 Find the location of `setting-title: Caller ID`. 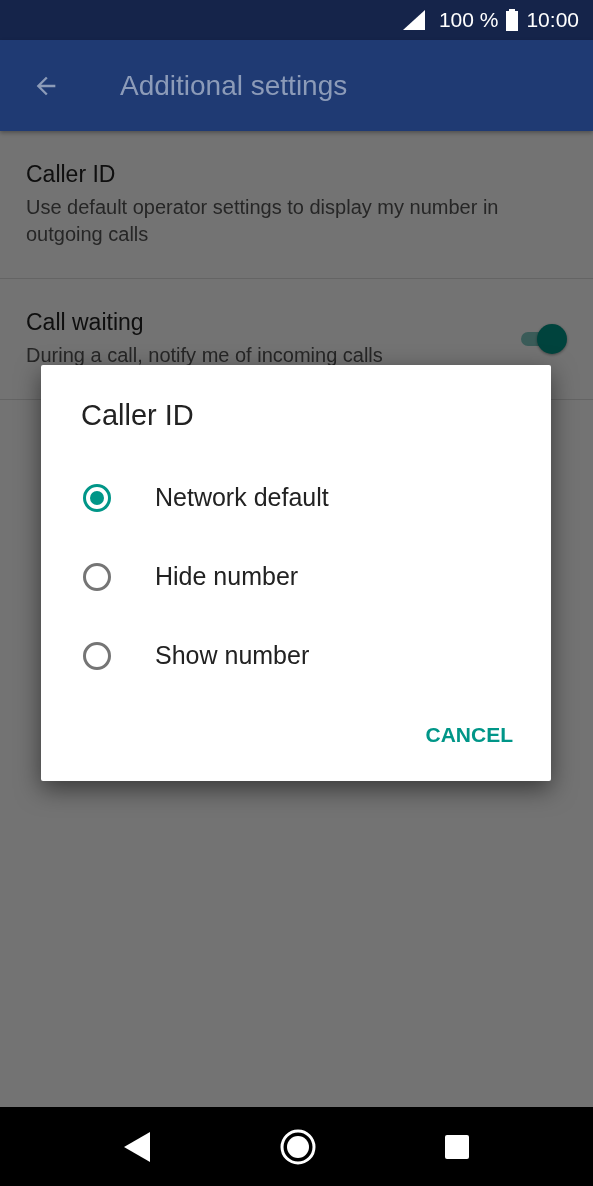

setting-title: Caller ID is located at coordinates (71, 174).